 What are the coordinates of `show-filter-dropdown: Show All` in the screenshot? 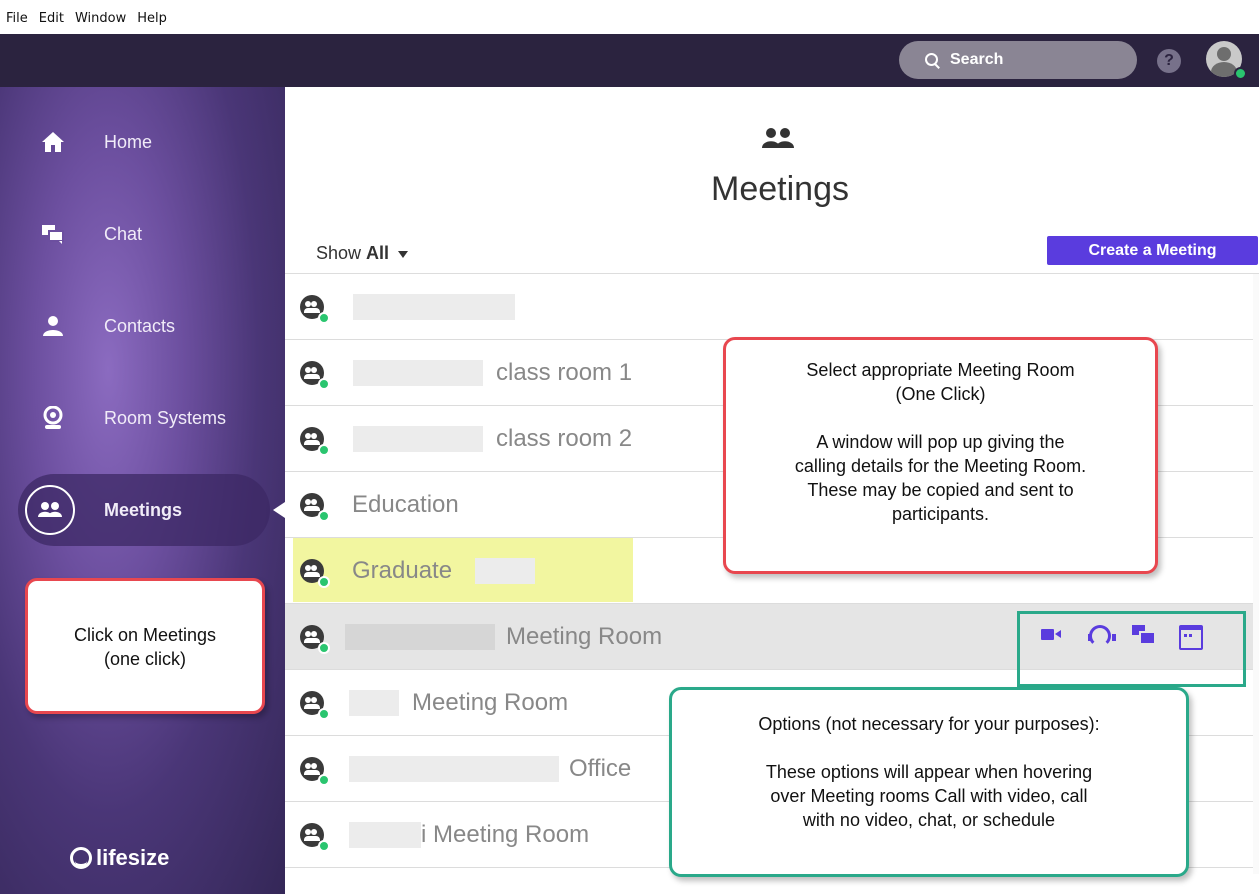 It's located at (362, 253).